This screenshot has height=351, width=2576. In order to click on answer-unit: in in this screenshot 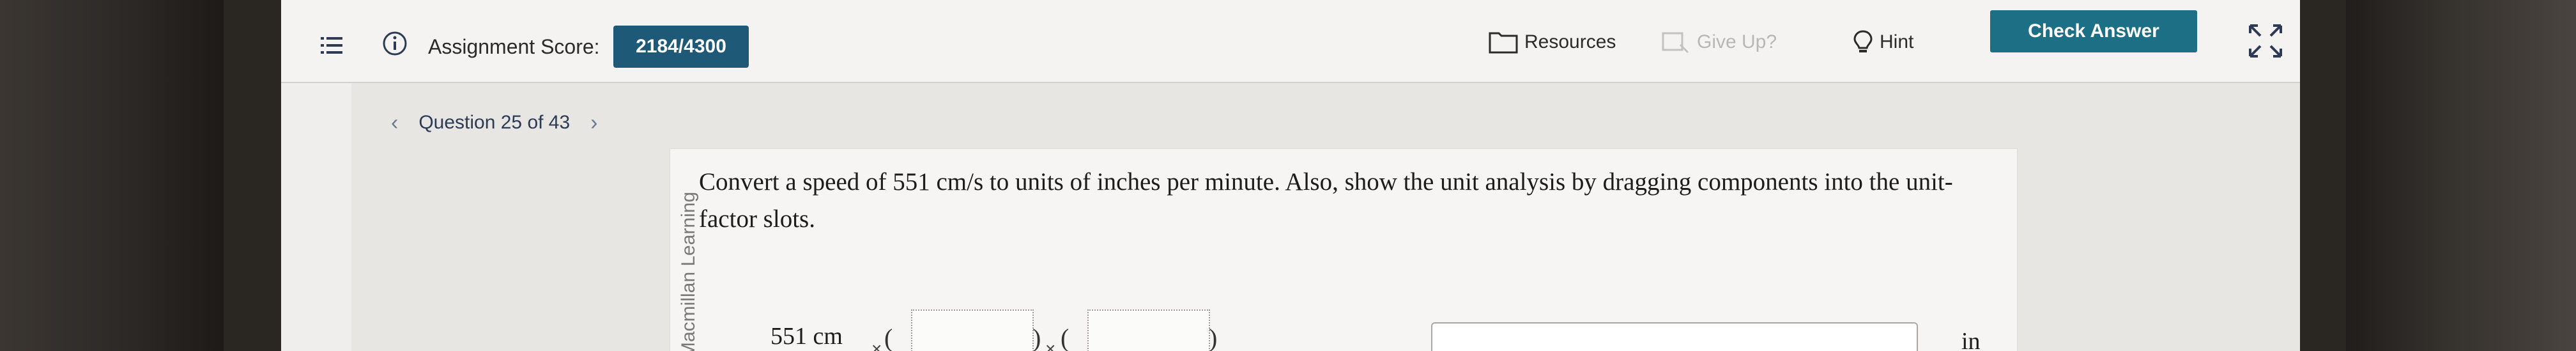, I will do `click(1971, 340)`.